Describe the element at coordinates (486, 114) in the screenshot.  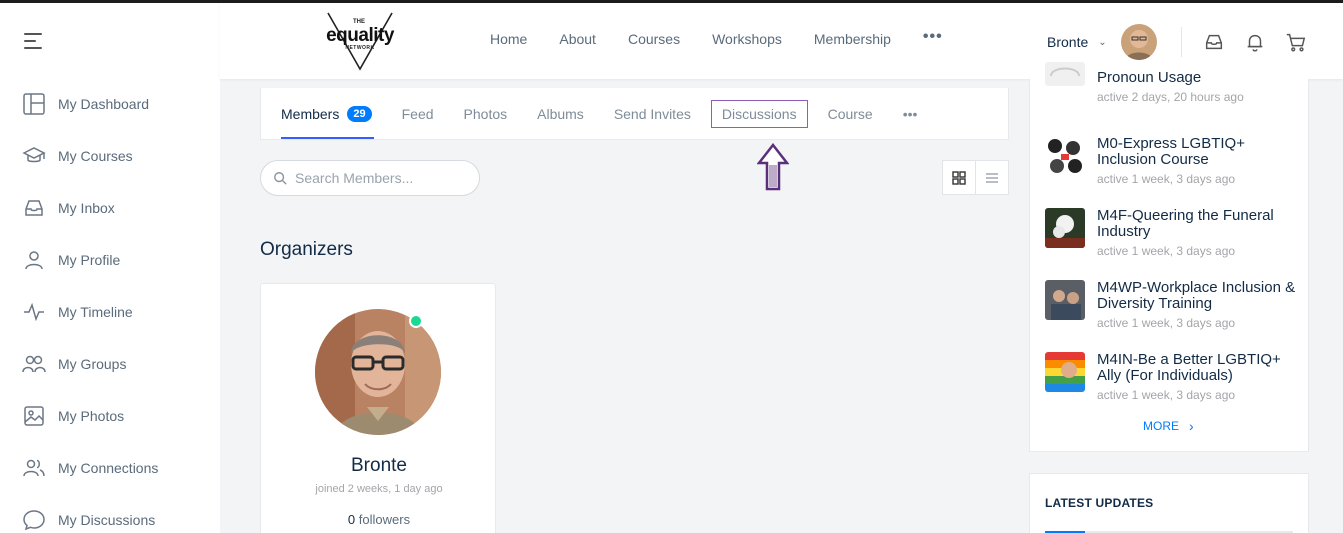
I see `tab-photos: Photos` at that location.